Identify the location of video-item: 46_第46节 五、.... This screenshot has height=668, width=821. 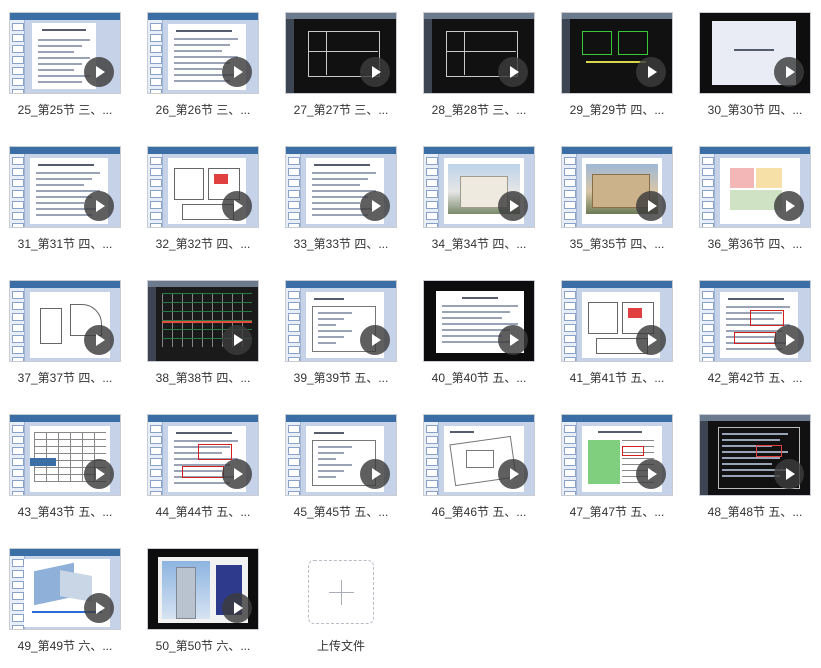
(479, 474).